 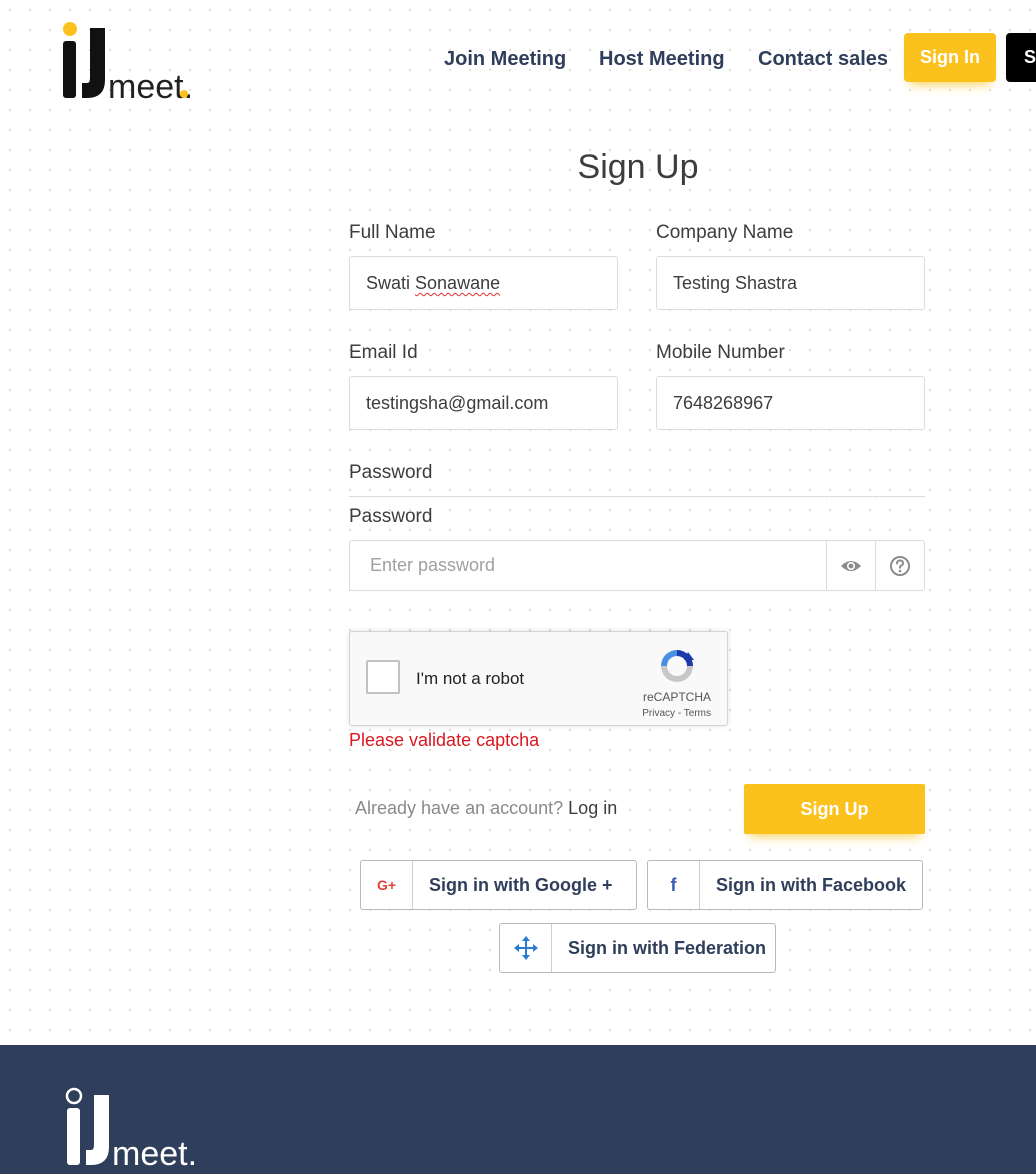 I want to click on full-name-field: Swati Sonawane, so click(x=483, y=283).